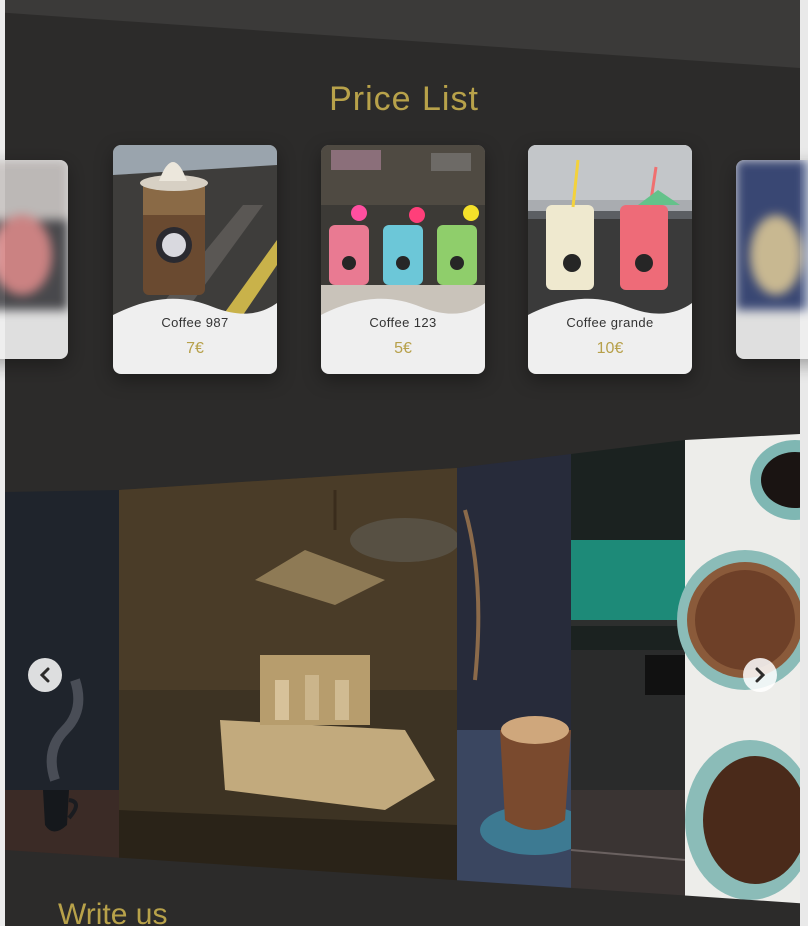 The width and height of the screenshot is (808, 926). Describe the element at coordinates (610, 259) in the screenshot. I see `price-card-coffee-grande: Coffee grande 10€` at that location.